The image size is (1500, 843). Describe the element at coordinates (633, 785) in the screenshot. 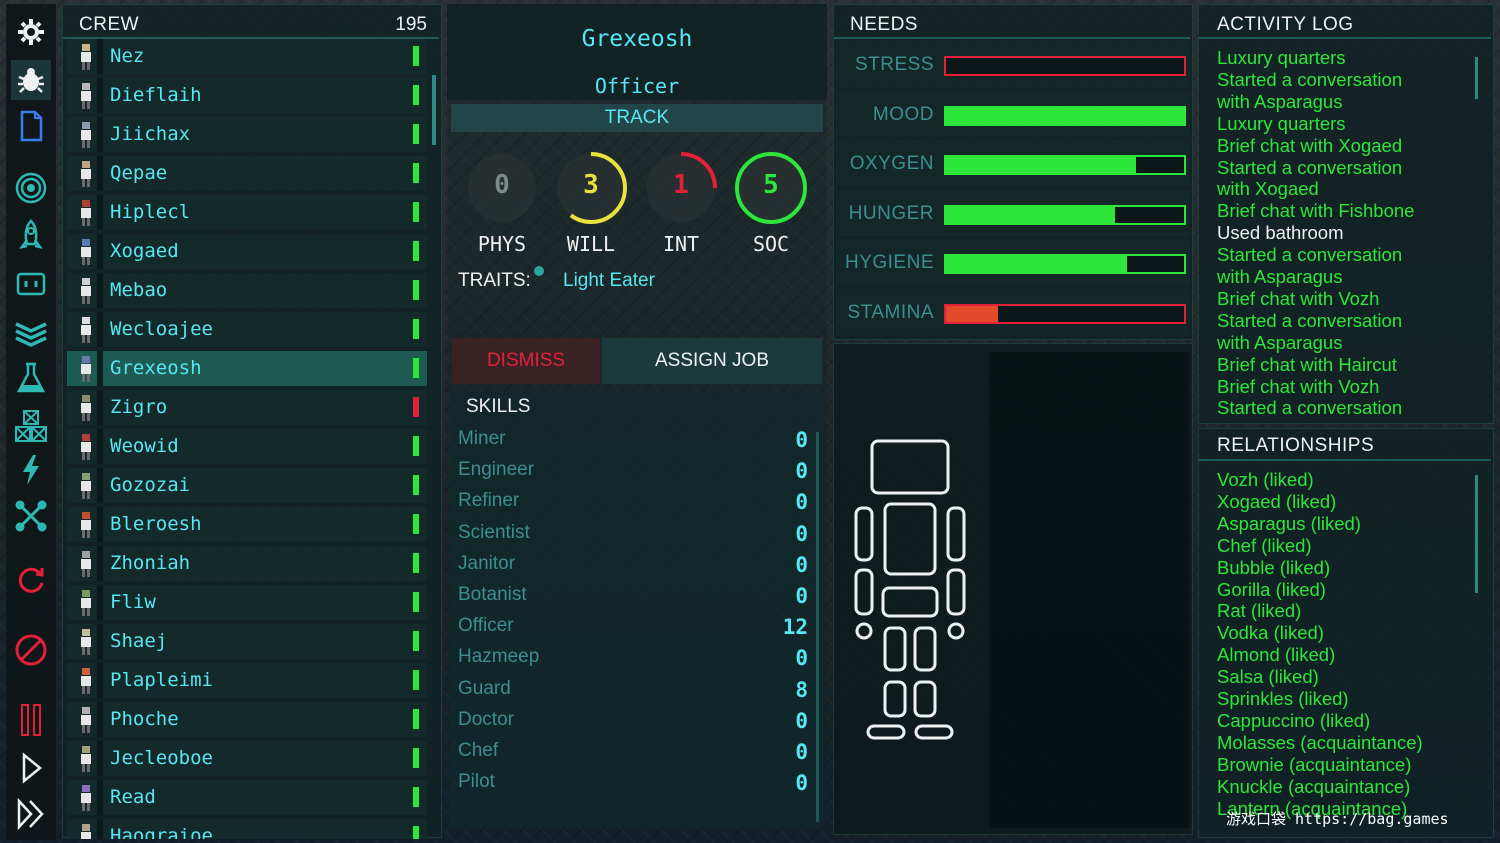

I see `skill-row: Pilot 0` at that location.